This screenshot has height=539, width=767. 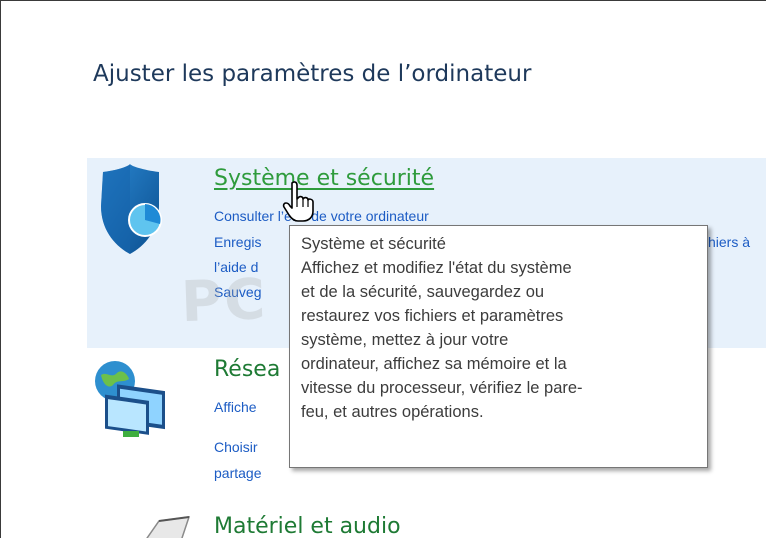 What do you see at coordinates (168, 527) in the screenshot?
I see `printer-icon` at bounding box center [168, 527].